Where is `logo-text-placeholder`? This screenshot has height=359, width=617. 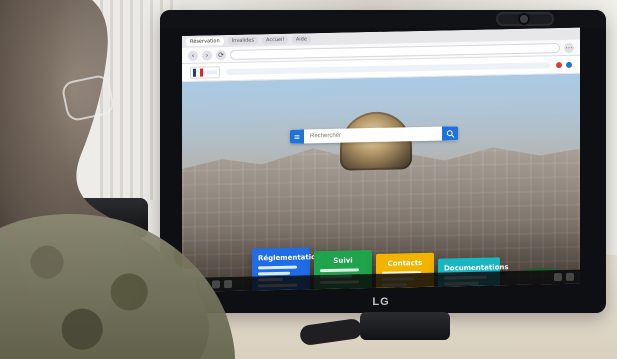 logo-text-placeholder is located at coordinates (211, 72).